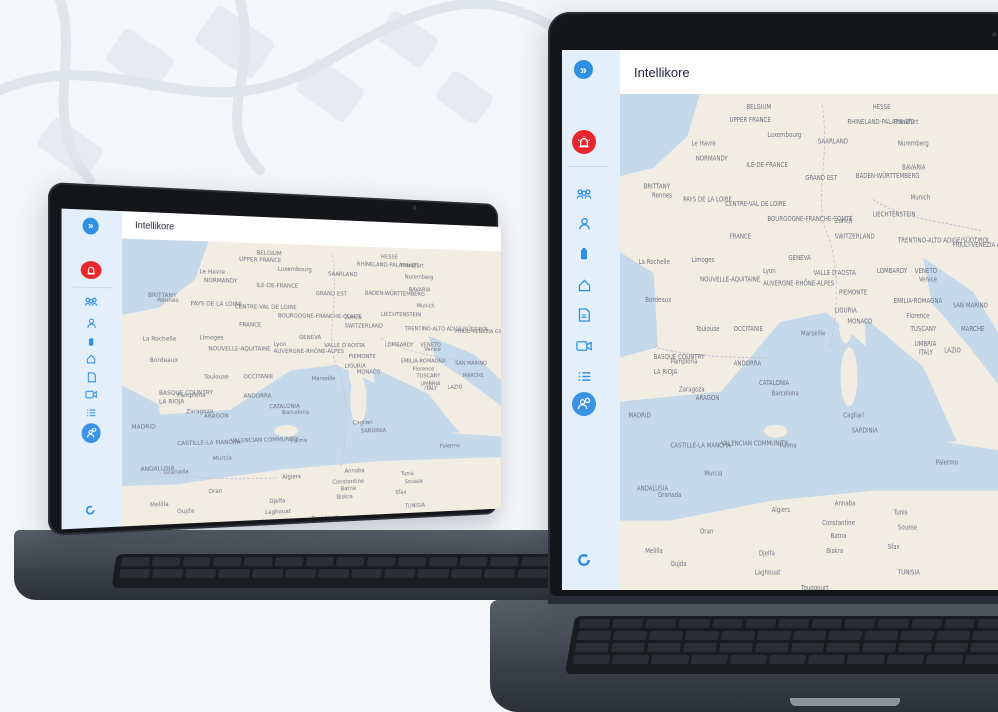 The height and width of the screenshot is (712, 998). I want to click on map-label: Melilla, so click(159, 504).